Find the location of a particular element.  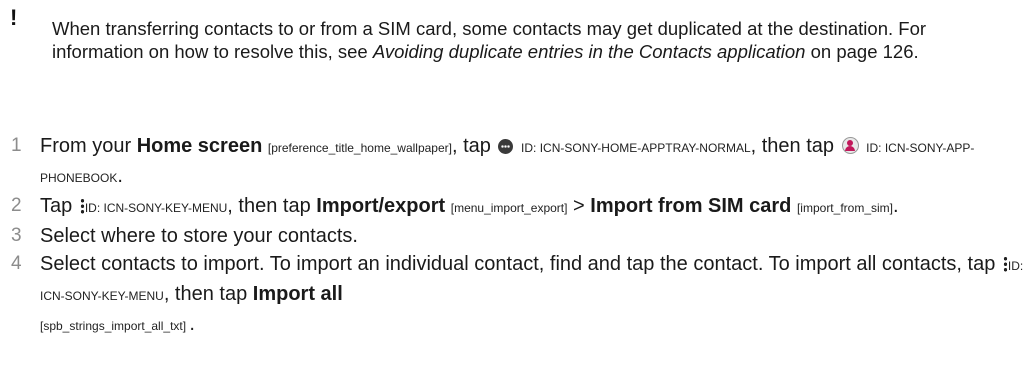

string-id-tag: [menu_import_export] is located at coordinates (509, 208).